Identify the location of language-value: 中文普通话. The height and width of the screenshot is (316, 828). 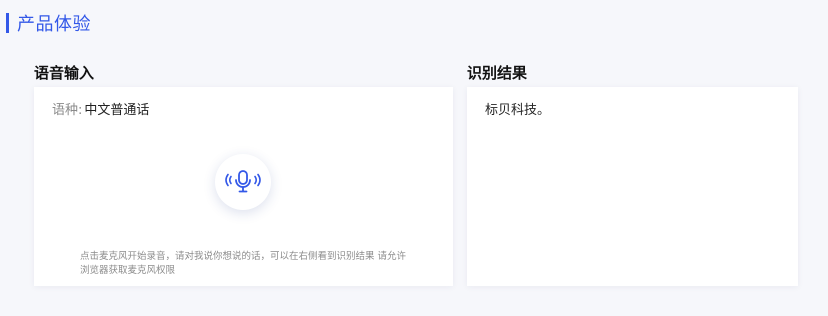
(116, 108).